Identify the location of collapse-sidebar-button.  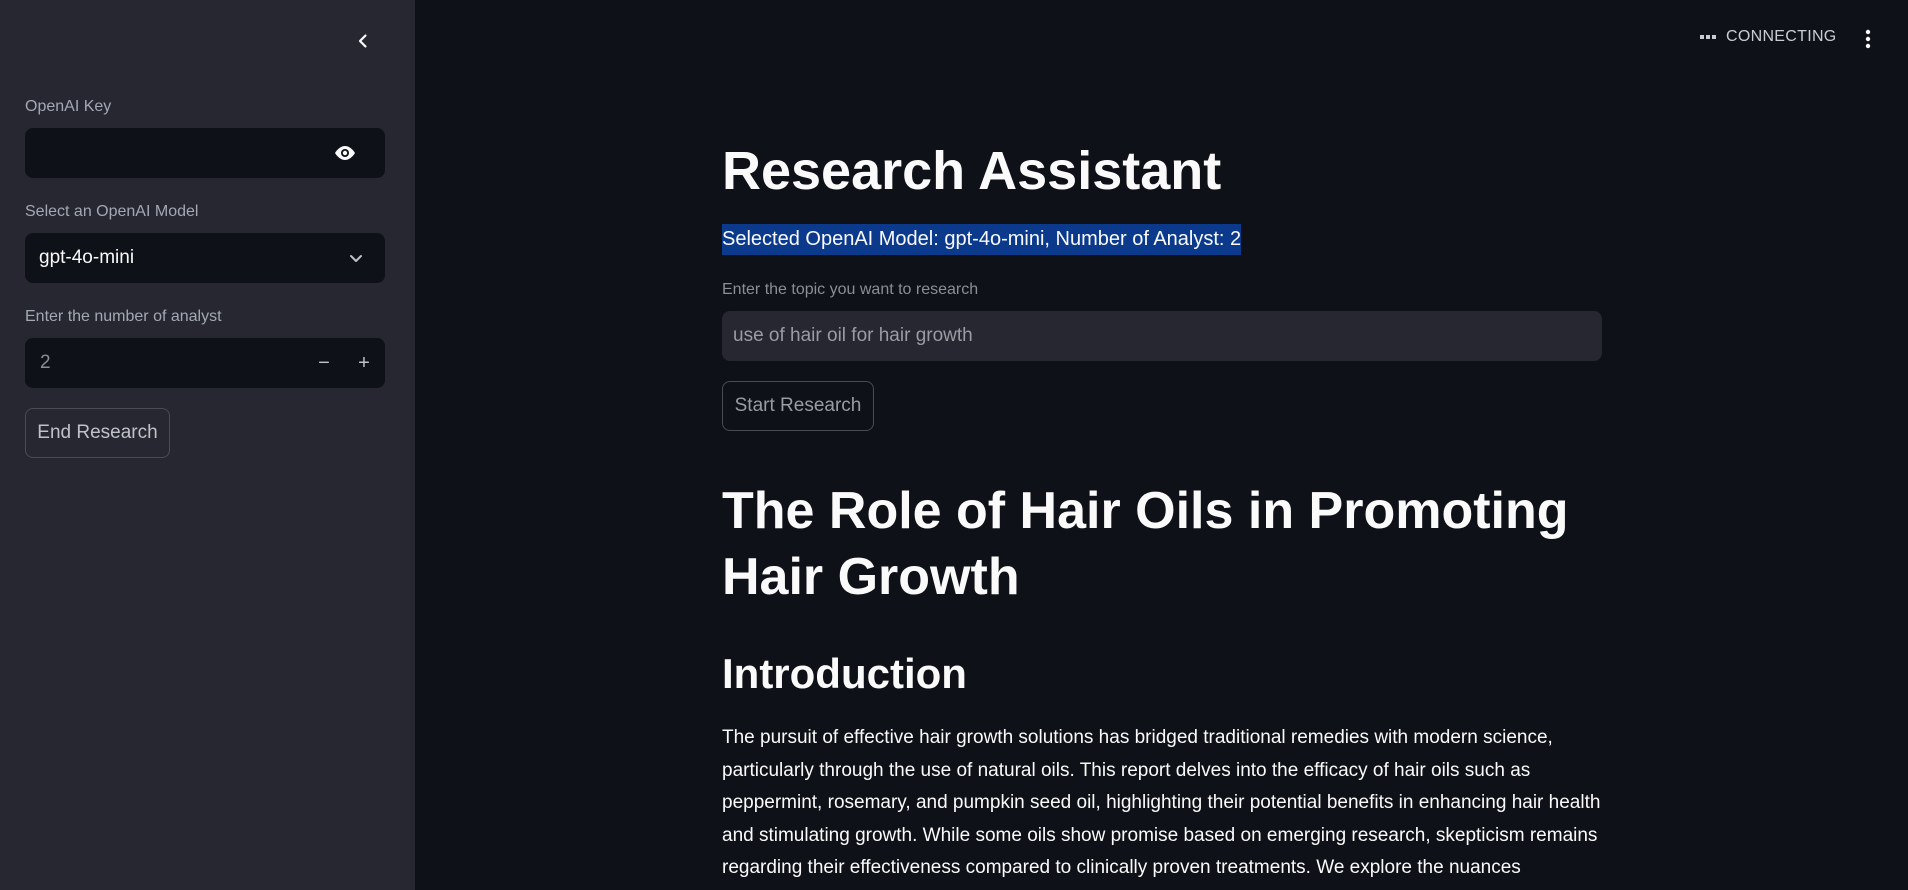
(363, 41).